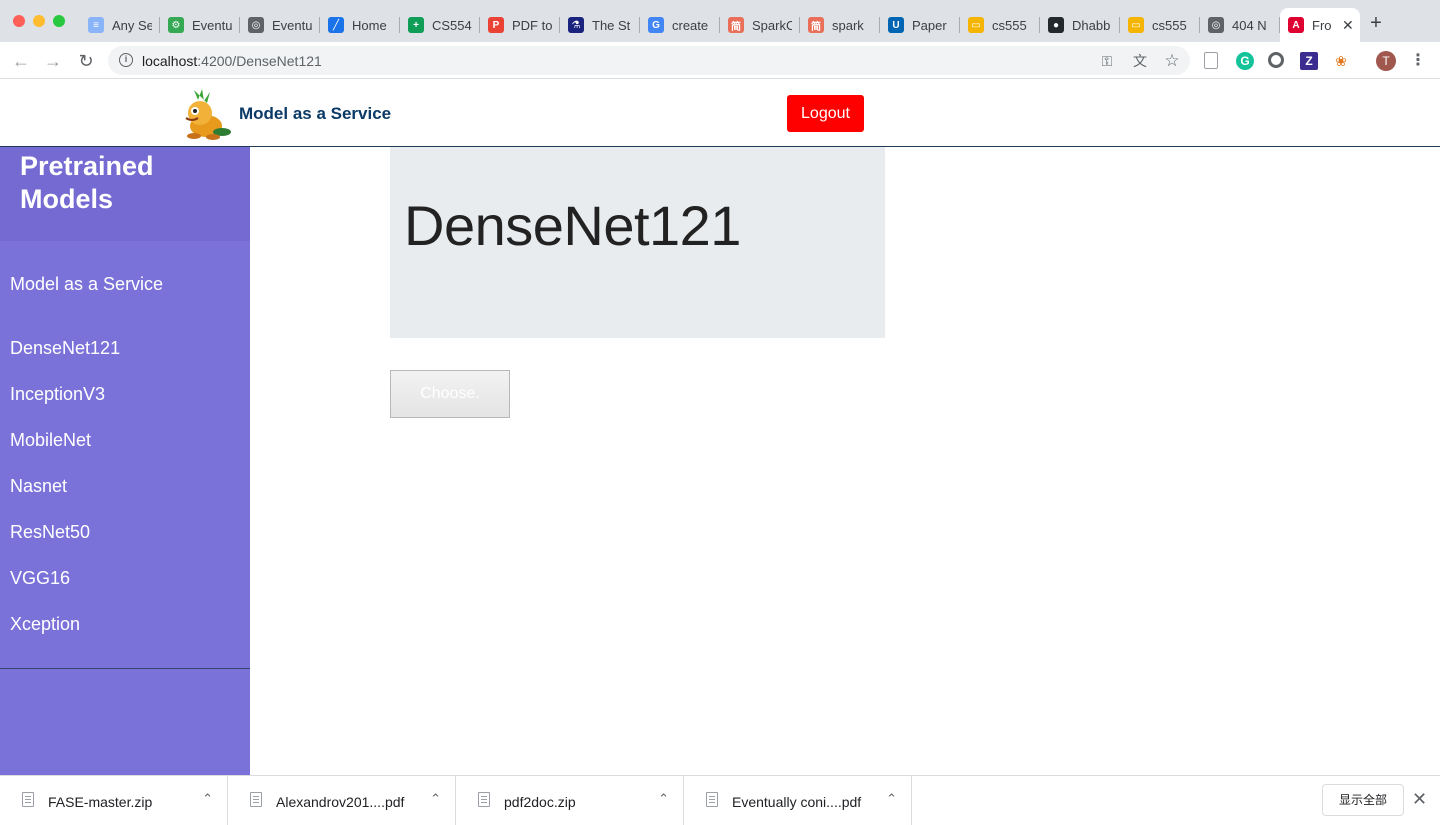 The width and height of the screenshot is (1440, 825). What do you see at coordinates (772, 25) in the screenshot?
I see `tab-label: SparkC` at bounding box center [772, 25].